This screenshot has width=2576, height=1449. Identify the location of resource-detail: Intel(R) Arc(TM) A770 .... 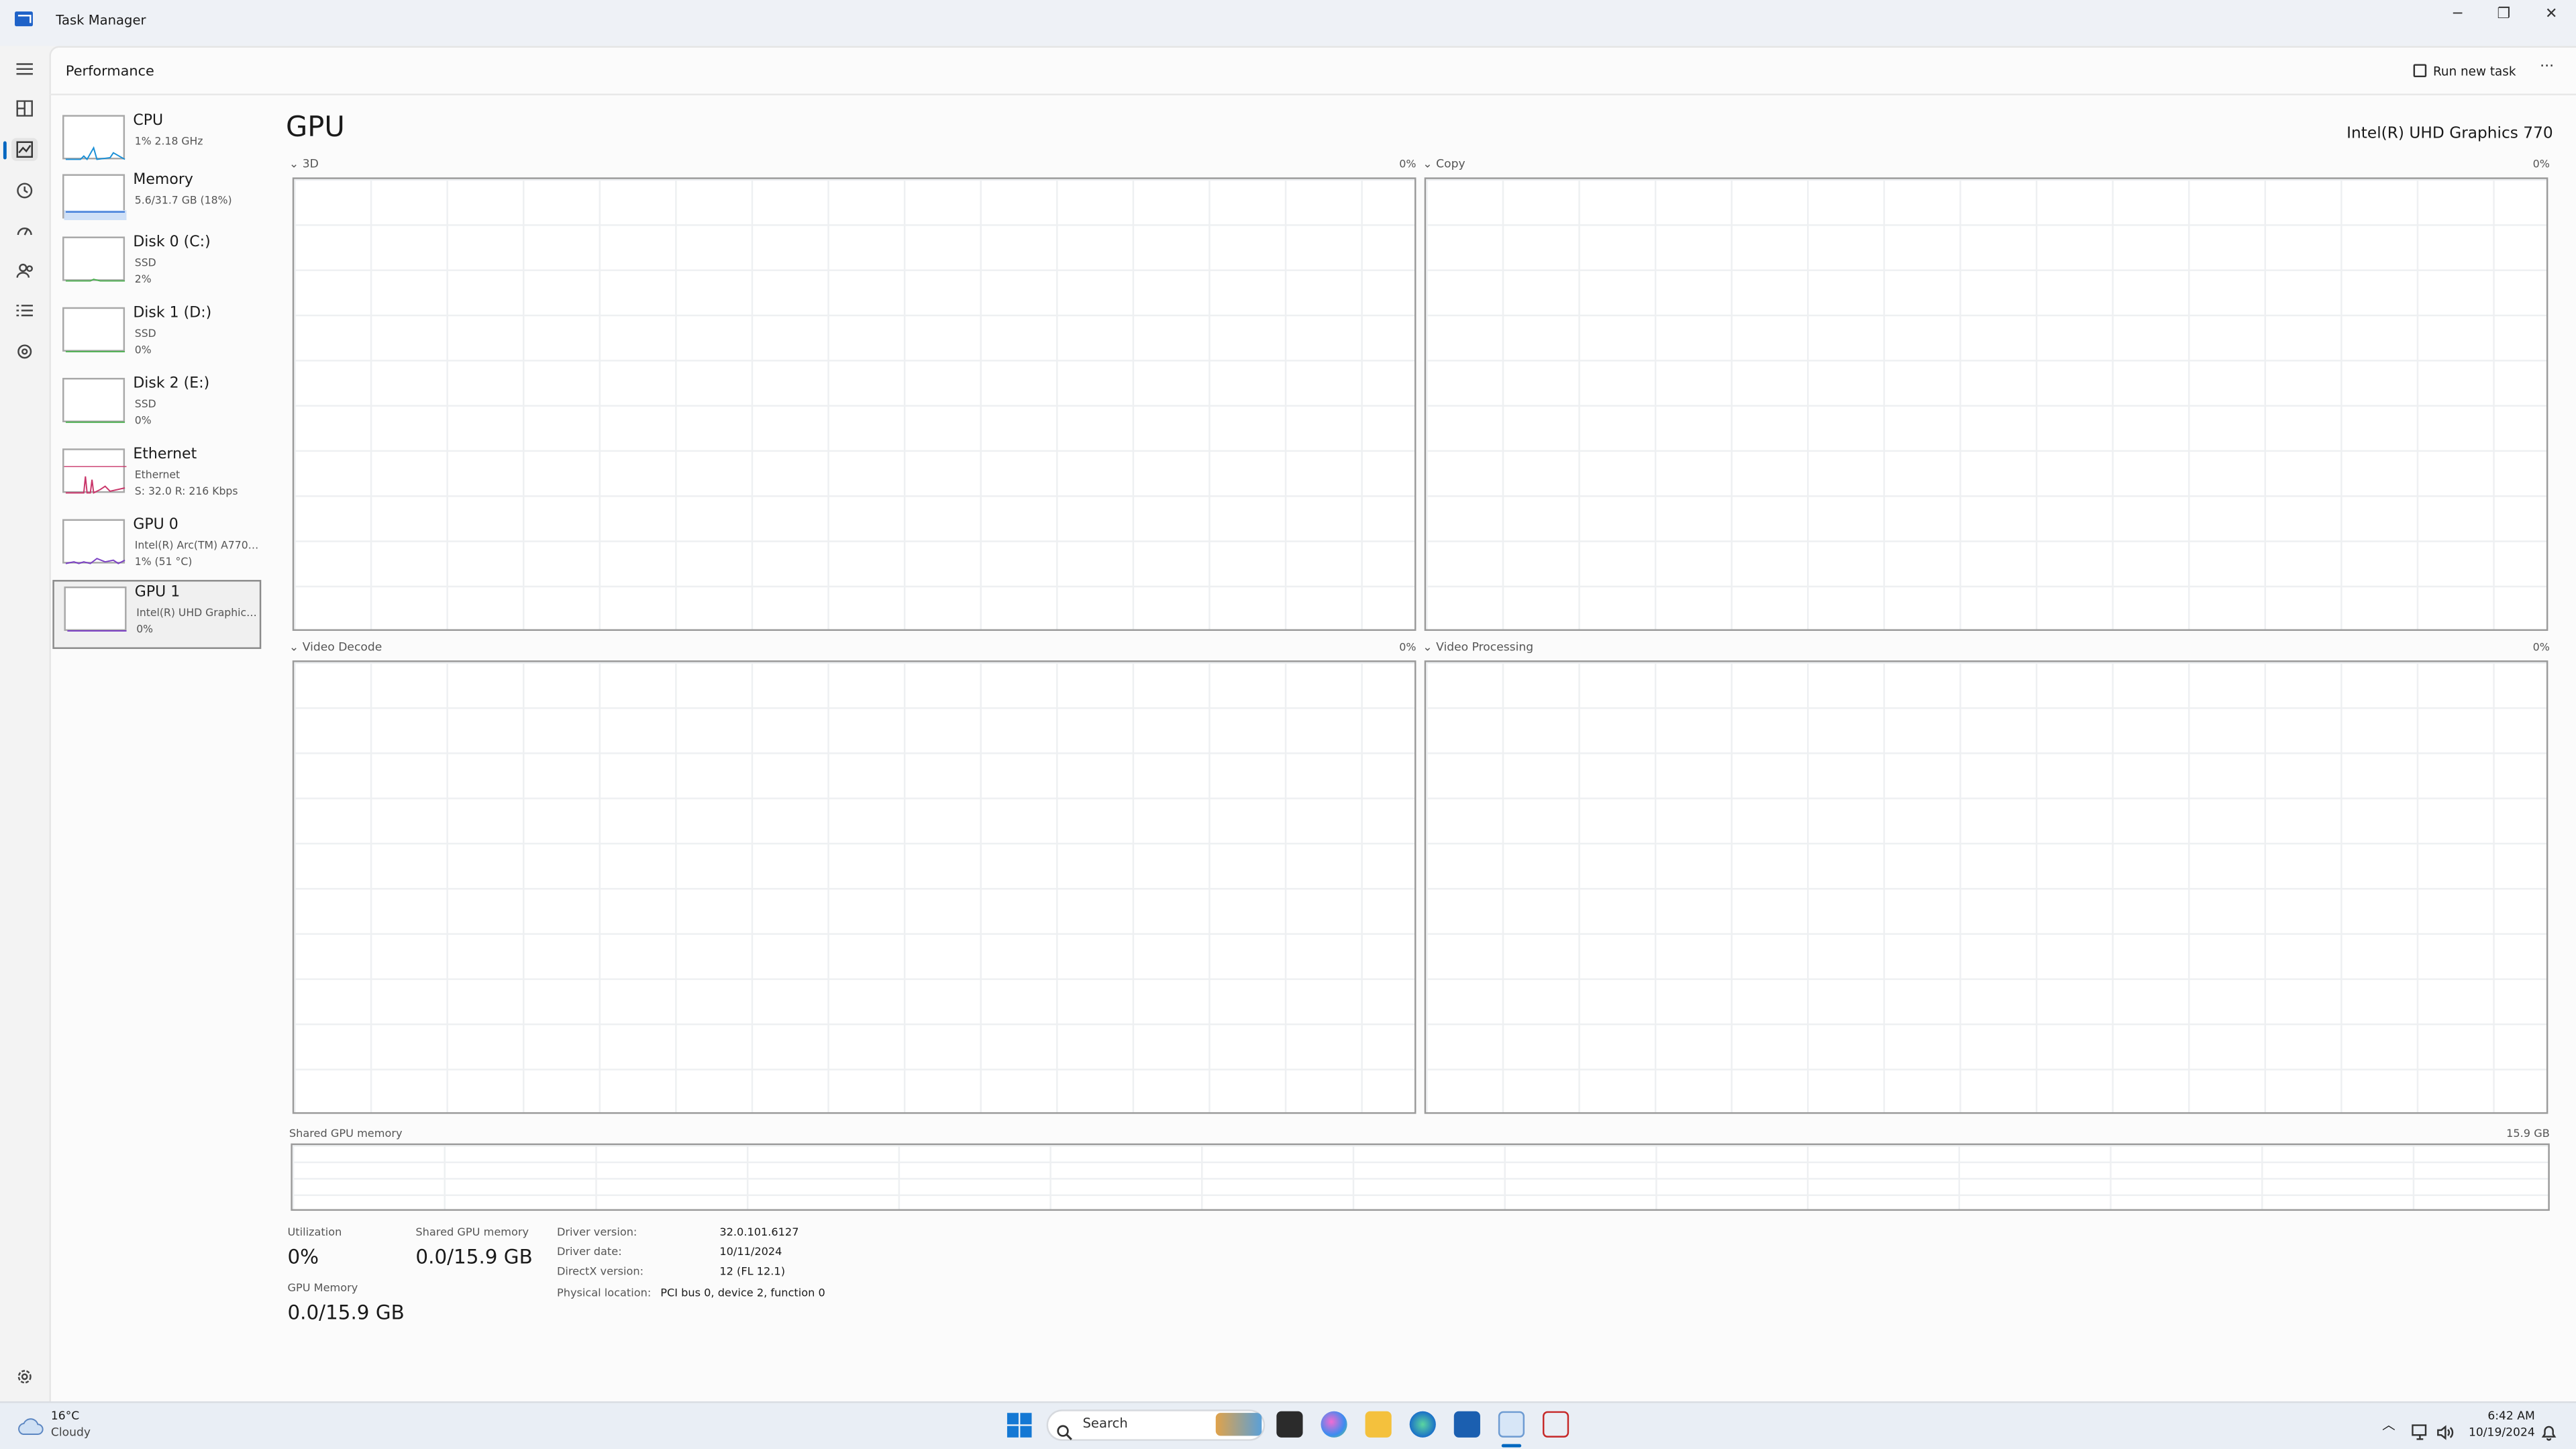
(197, 545).